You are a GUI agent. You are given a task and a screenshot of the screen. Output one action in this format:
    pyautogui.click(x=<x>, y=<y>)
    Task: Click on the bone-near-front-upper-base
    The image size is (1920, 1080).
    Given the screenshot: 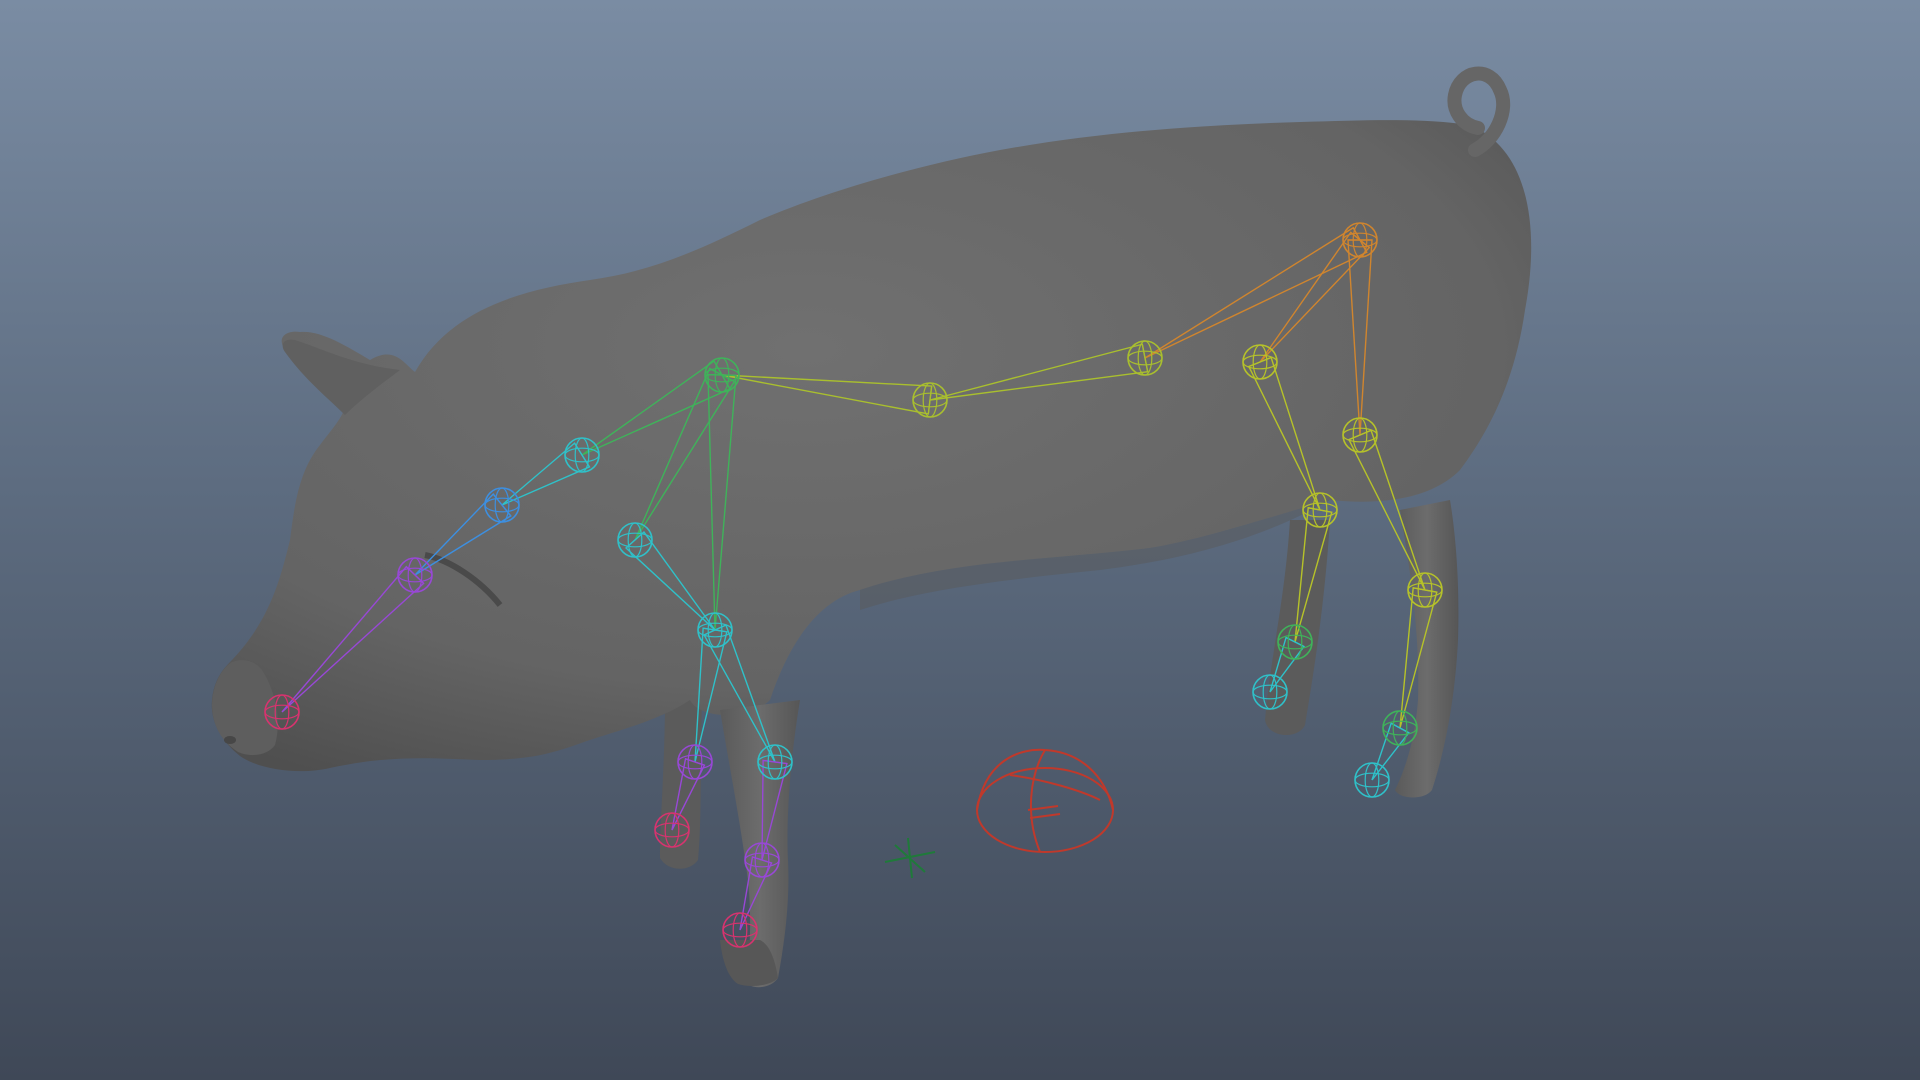 What is the action you would take?
    pyautogui.click(x=722, y=375)
    